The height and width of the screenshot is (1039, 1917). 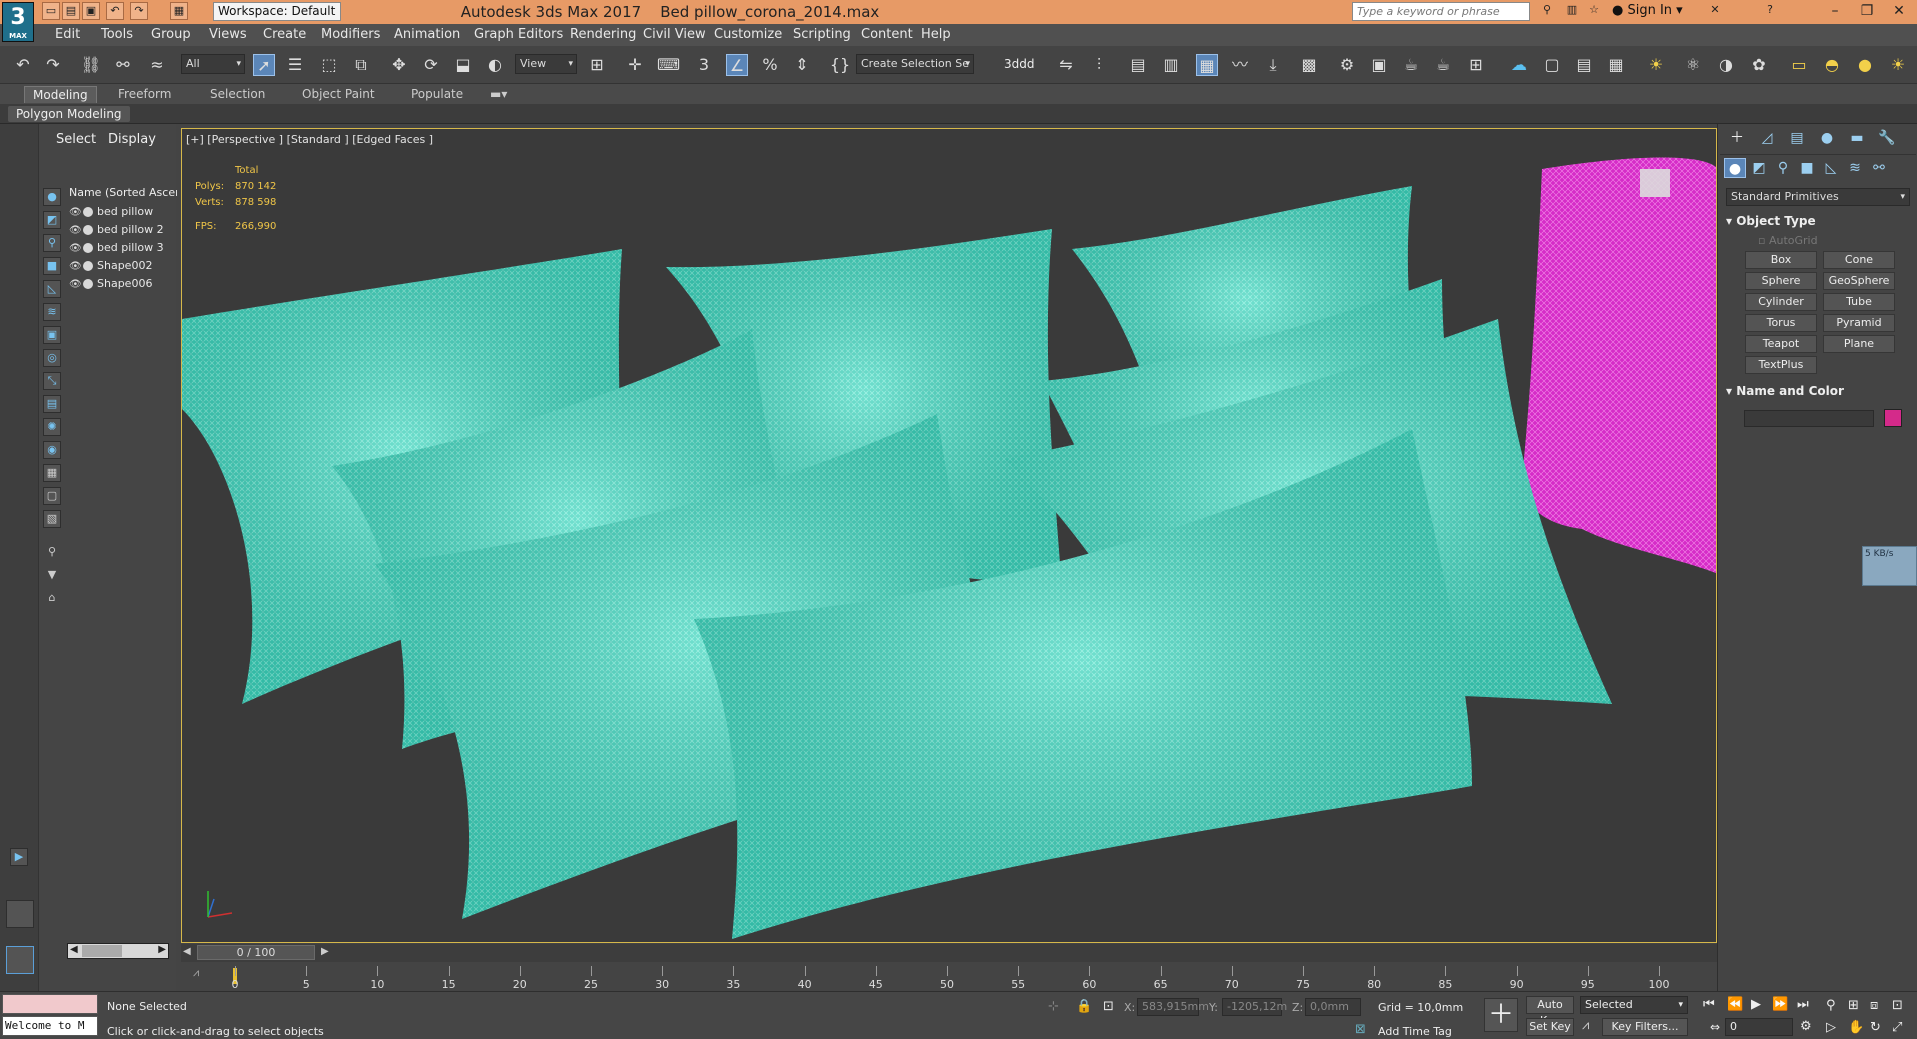 I want to click on favorites-star-icon: ☆, so click(x=1594, y=11).